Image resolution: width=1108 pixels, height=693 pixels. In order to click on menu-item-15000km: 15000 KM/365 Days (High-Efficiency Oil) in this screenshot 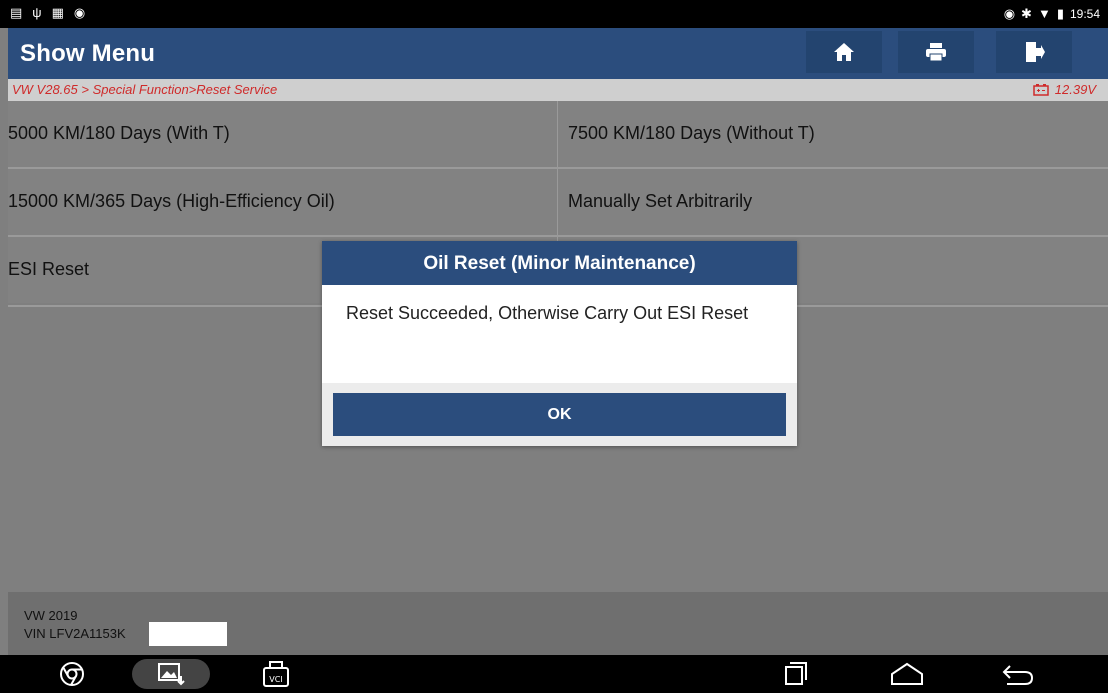, I will do `click(282, 202)`.